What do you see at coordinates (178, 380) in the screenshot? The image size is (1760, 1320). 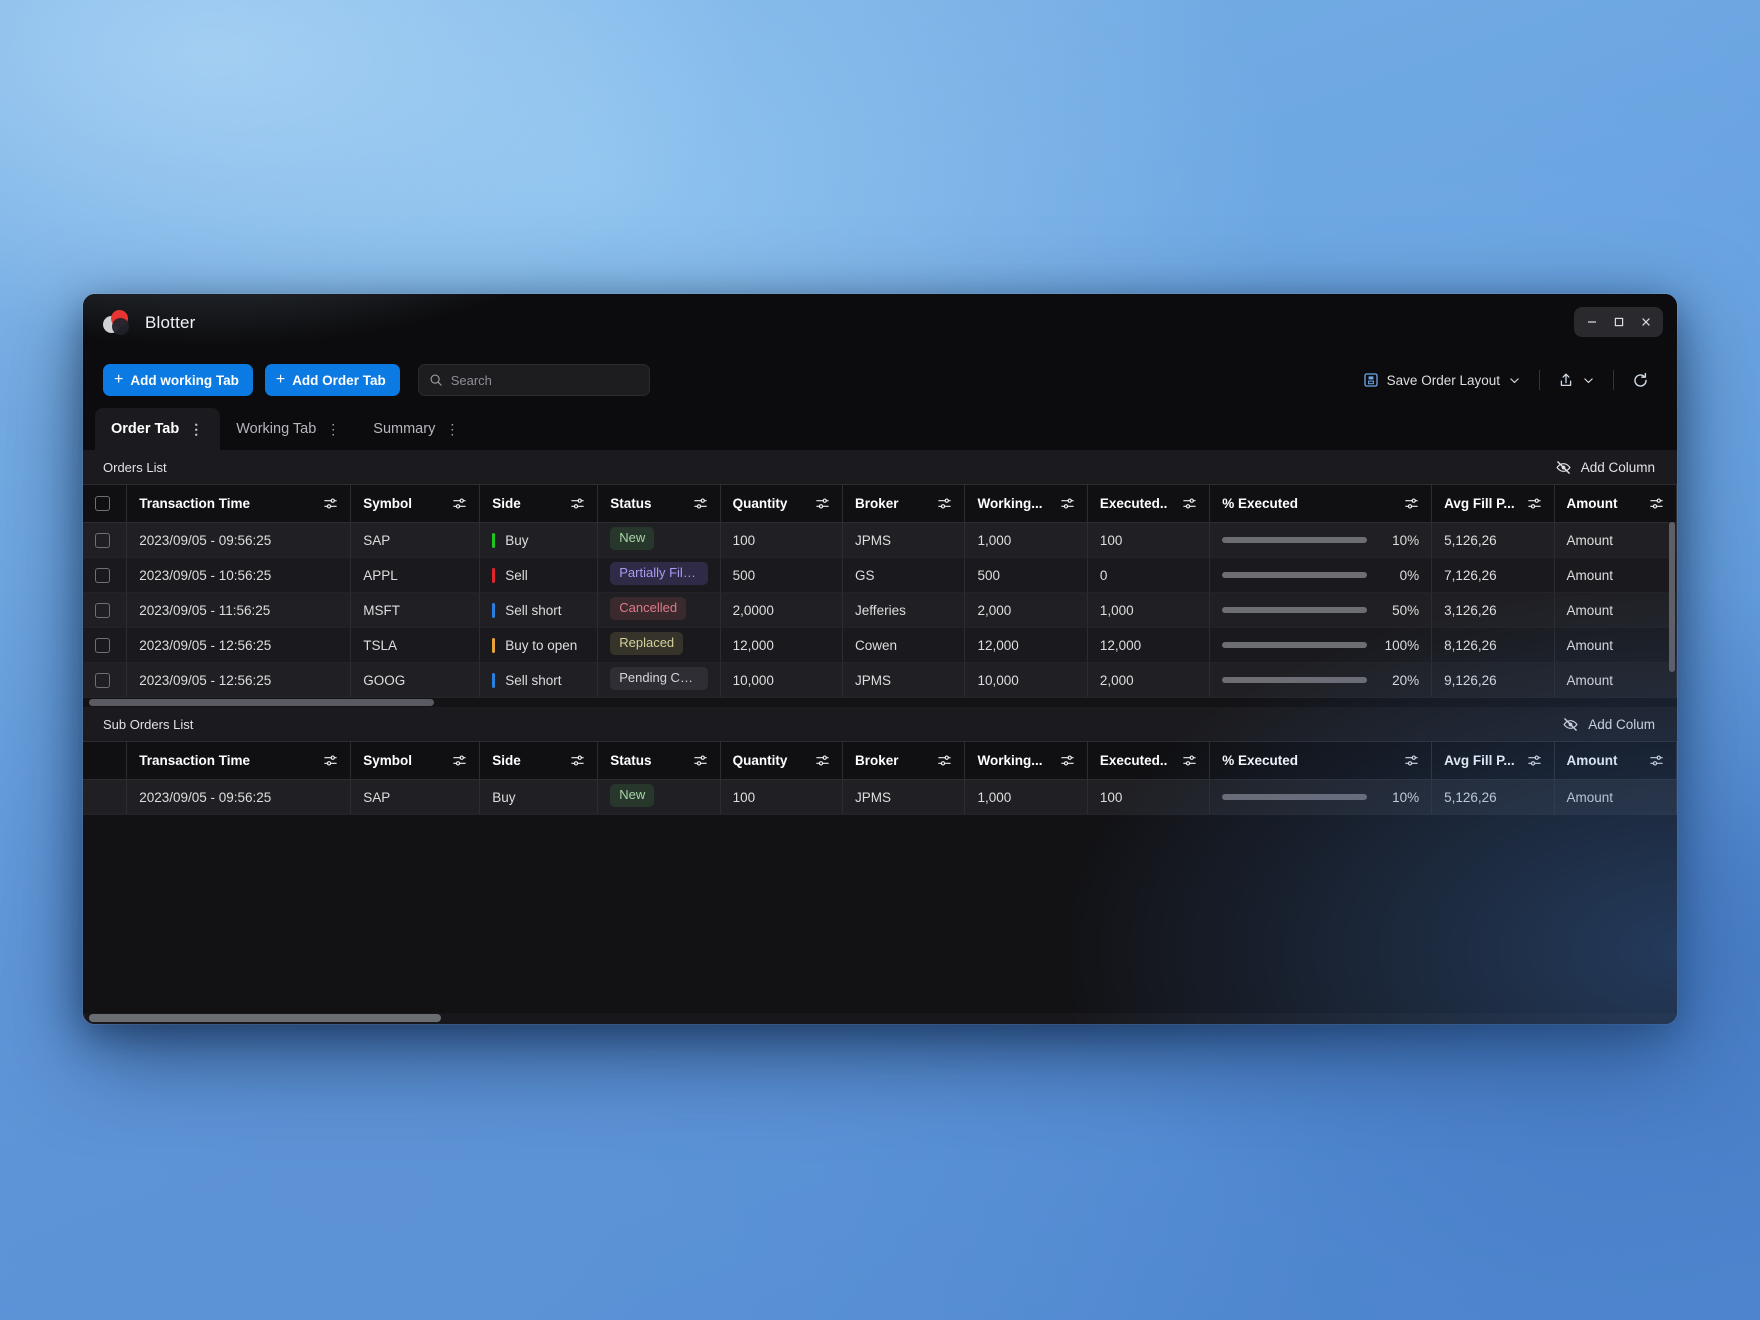 I see `add-working-tab-button: + Add working Tab` at bounding box center [178, 380].